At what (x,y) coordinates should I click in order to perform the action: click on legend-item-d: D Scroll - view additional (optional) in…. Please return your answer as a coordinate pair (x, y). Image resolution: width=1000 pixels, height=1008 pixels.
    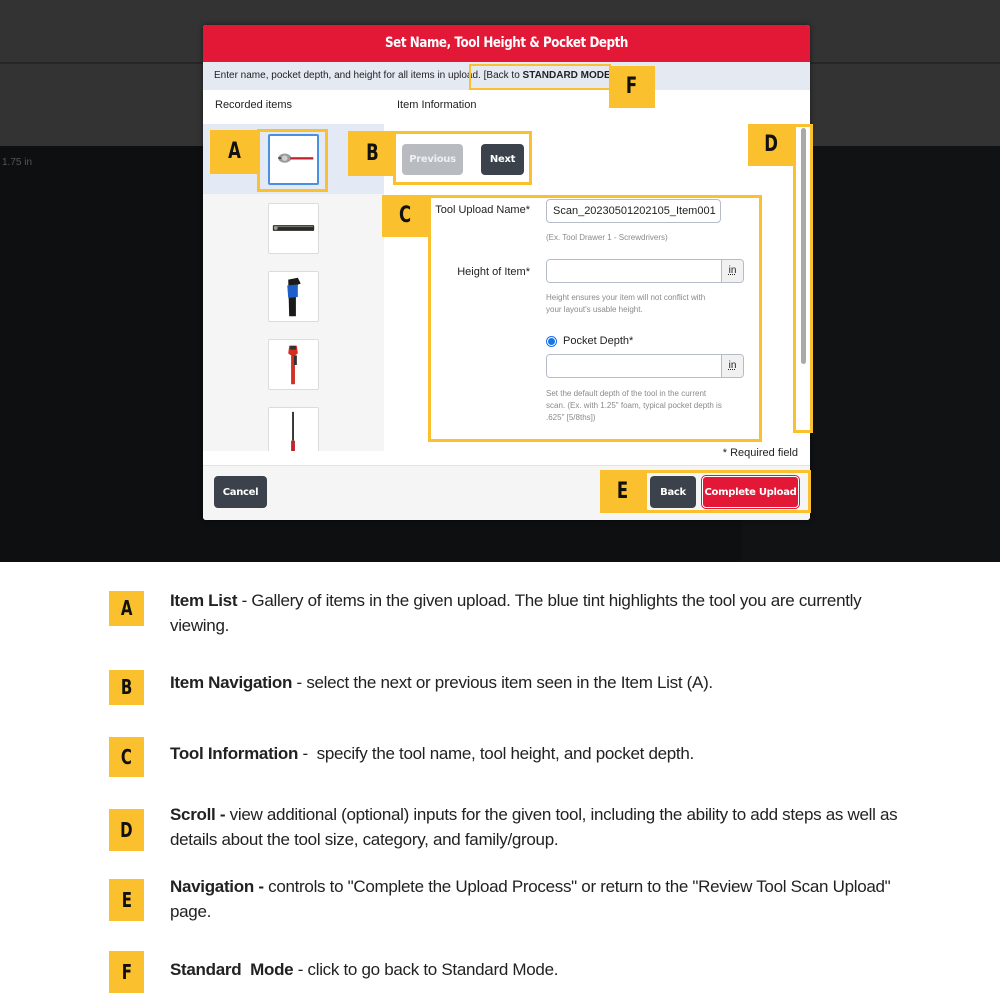
    Looking at the image, I should click on (509, 828).